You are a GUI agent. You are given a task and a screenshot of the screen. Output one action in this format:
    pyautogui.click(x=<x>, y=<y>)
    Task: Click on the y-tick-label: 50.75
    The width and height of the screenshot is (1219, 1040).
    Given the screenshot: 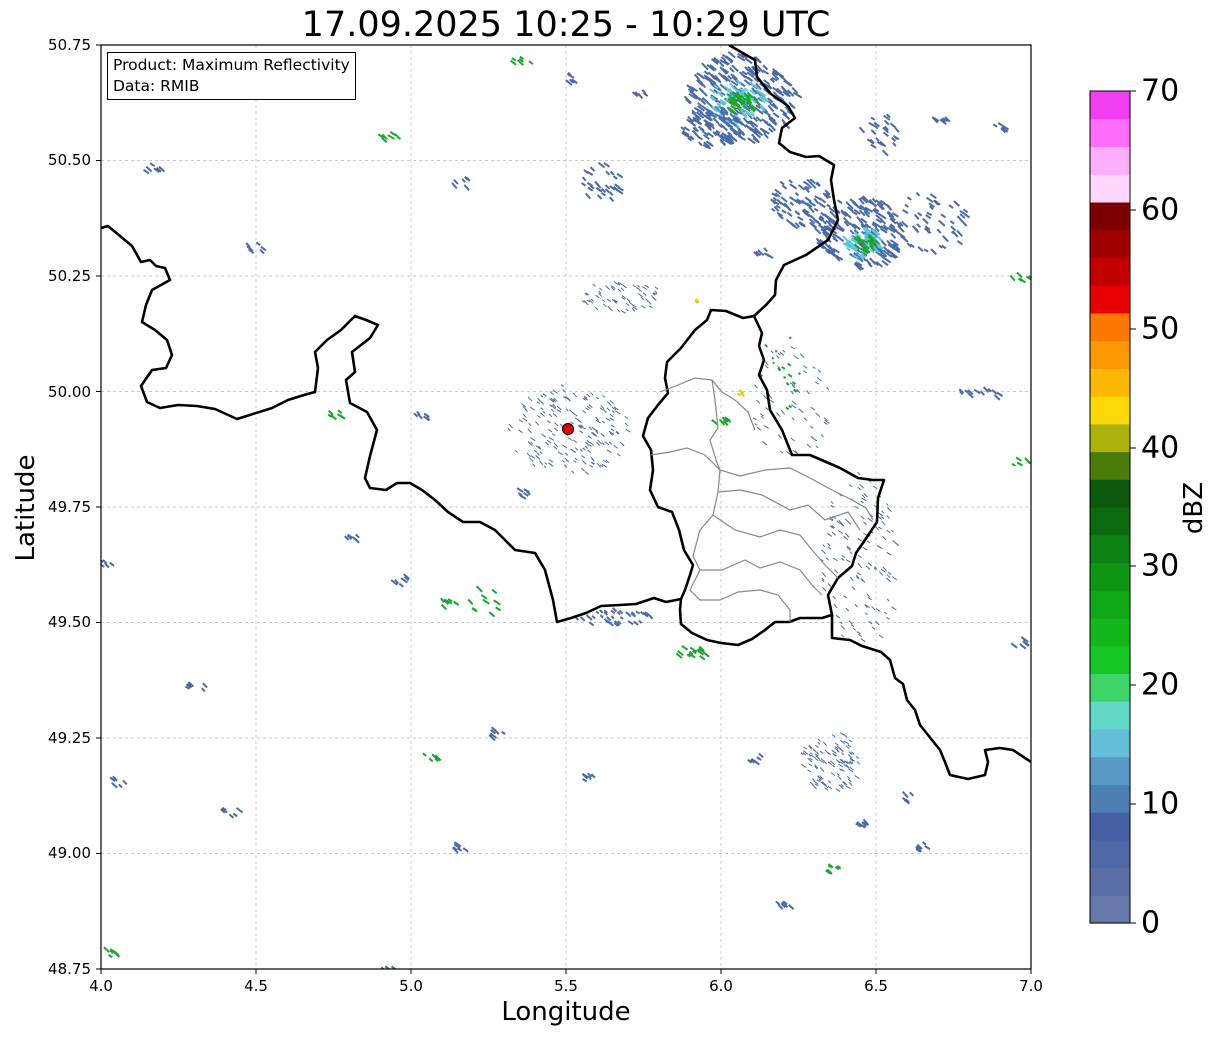 What is the action you would take?
    pyautogui.click(x=69, y=45)
    